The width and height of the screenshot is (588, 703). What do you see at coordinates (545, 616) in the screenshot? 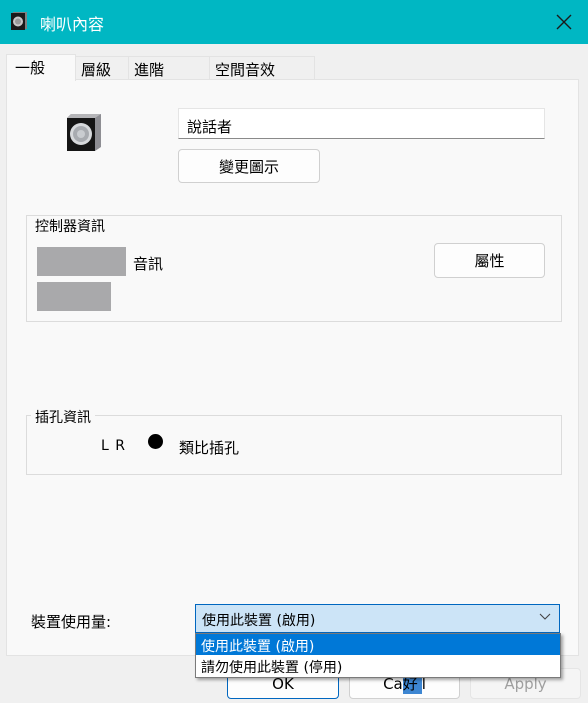
I see `chevron-down-icon` at bounding box center [545, 616].